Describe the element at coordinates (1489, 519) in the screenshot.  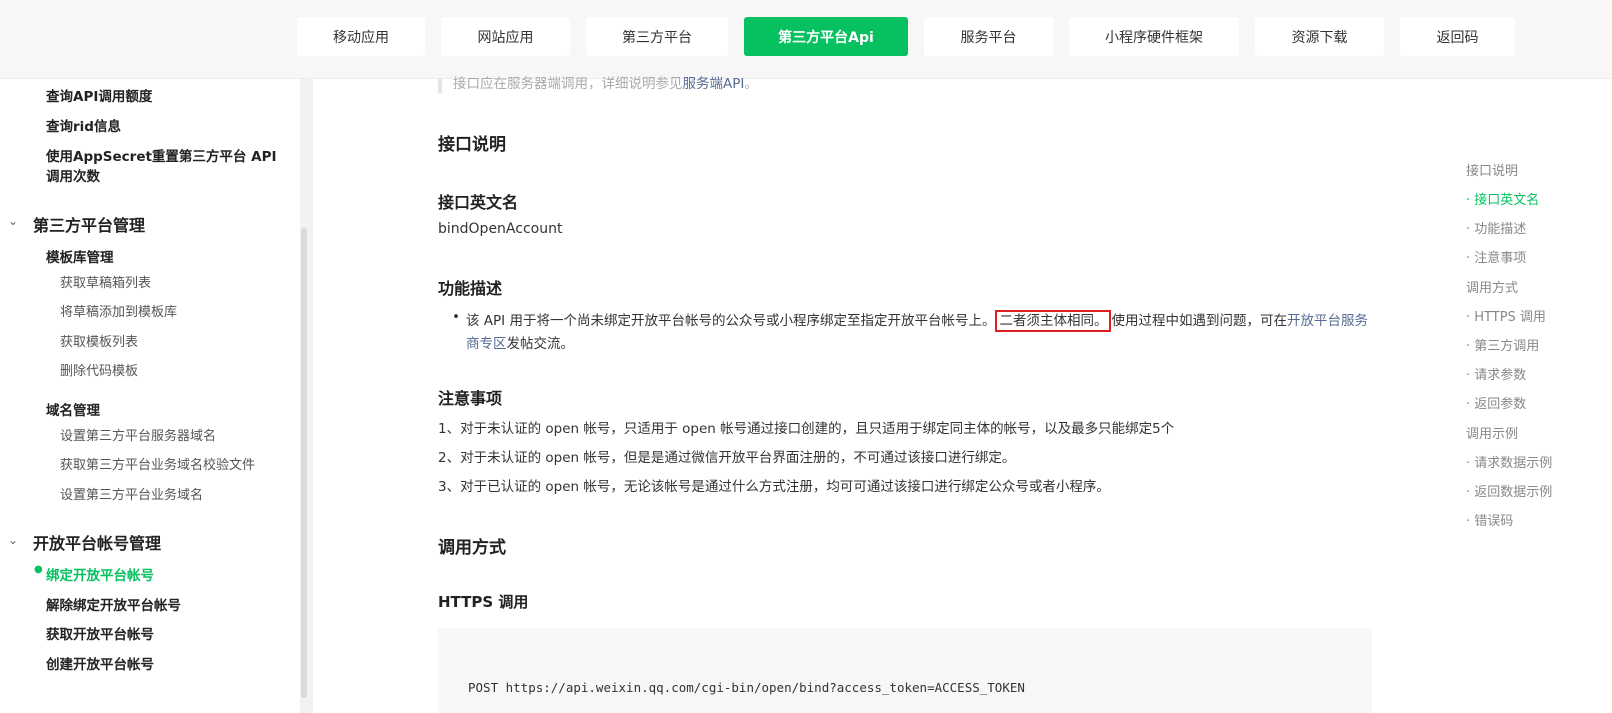
I see `toc-item-error-codes: · 错误码` at that location.